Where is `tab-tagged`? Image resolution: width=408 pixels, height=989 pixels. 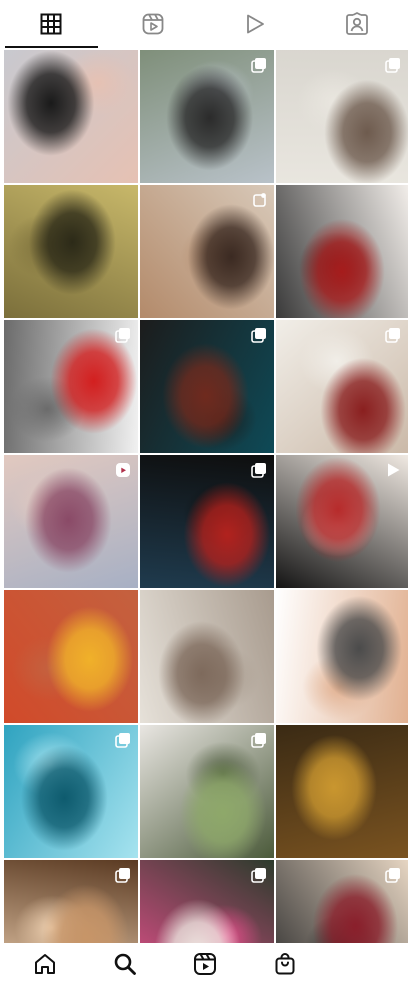 tab-tagged is located at coordinates (357, 24).